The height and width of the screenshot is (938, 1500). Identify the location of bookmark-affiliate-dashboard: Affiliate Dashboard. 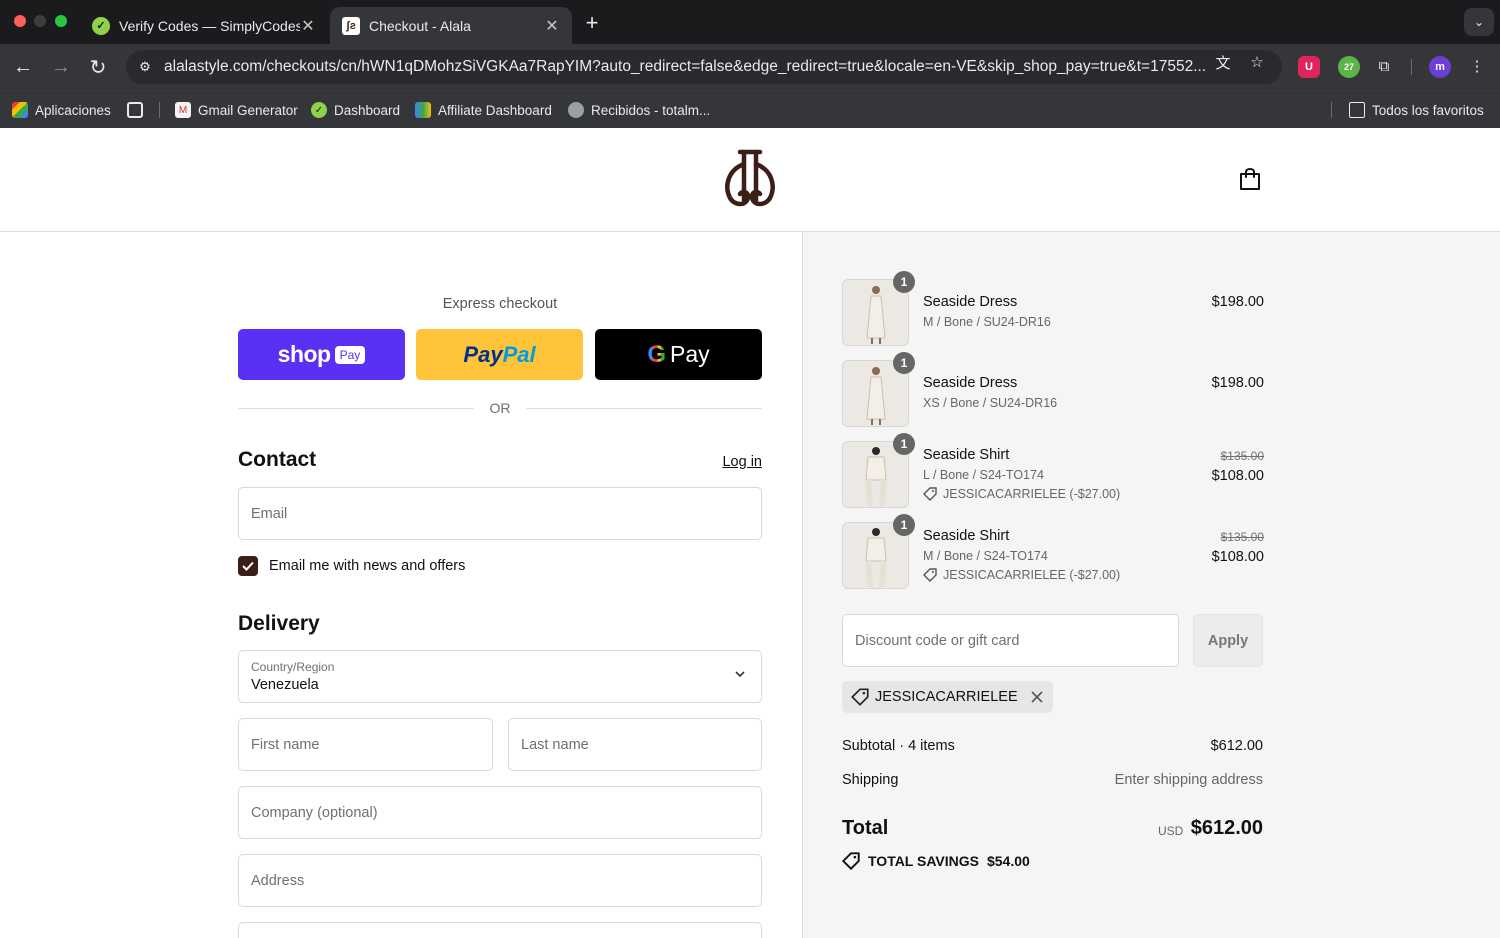
(483, 110).